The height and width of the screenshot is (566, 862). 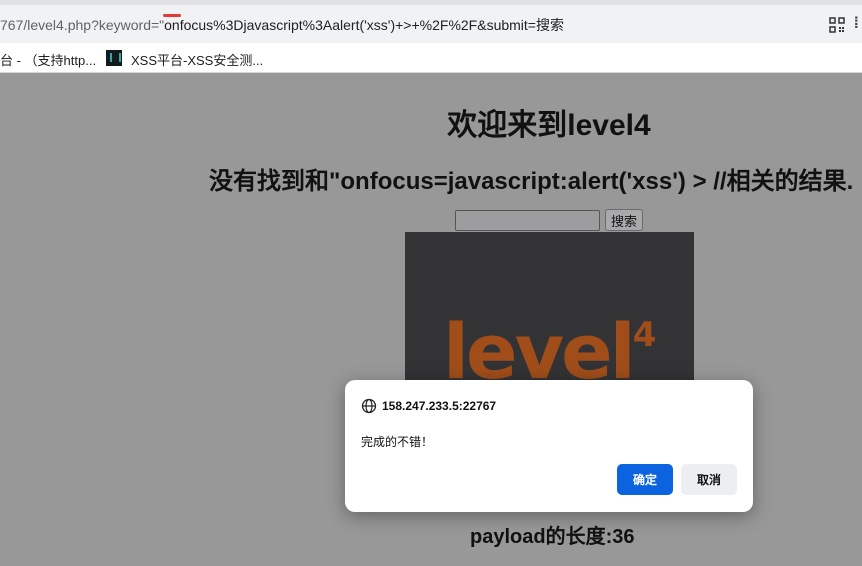 I want to click on xss-platform-icon, so click(x=114, y=58).